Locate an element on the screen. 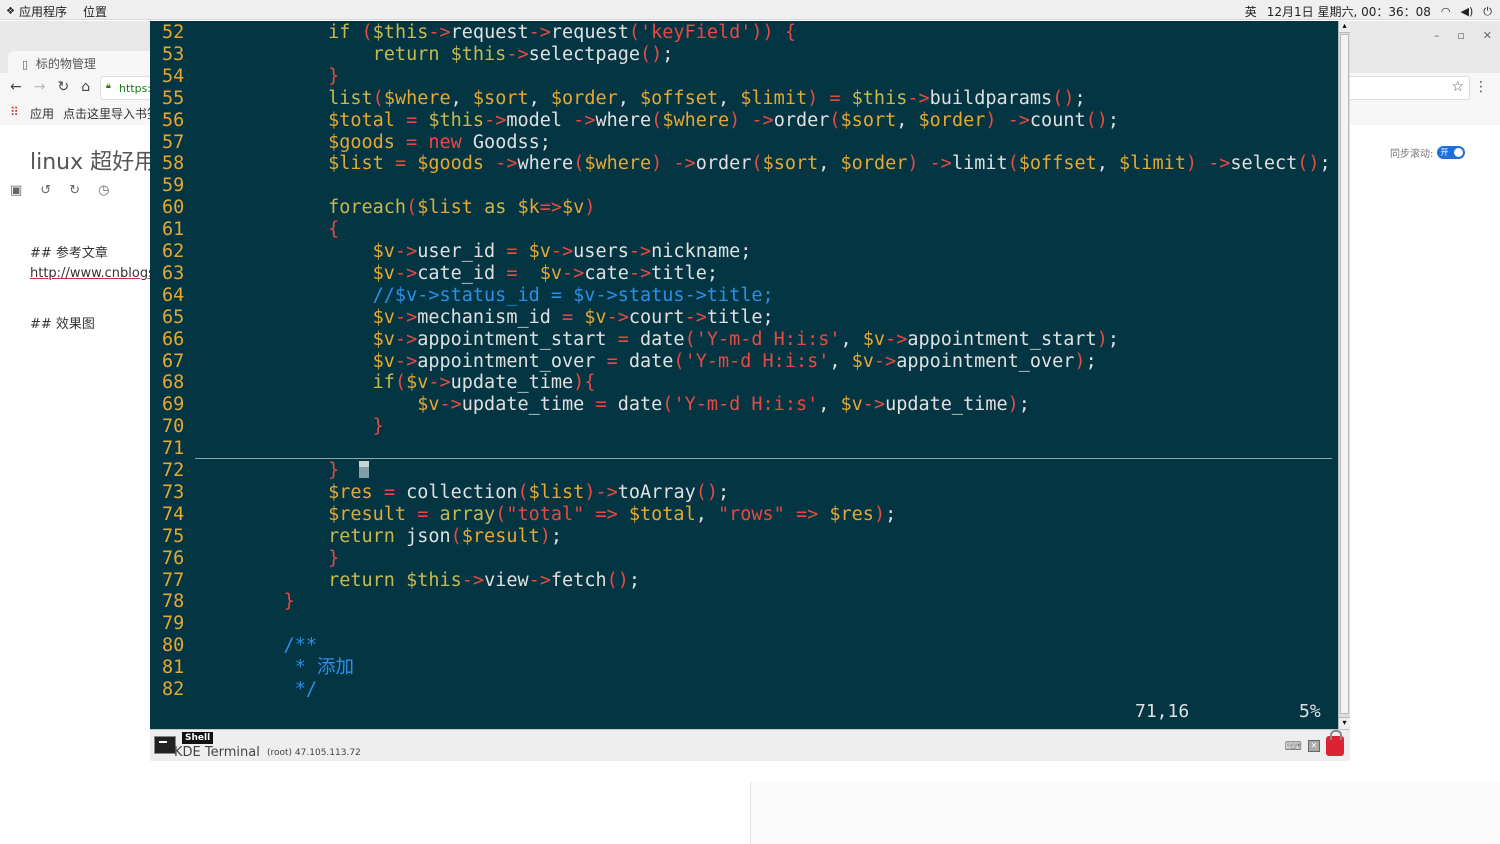 The height and width of the screenshot is (844, 1500). line-number: 52 is located at coordinates (173, 32).